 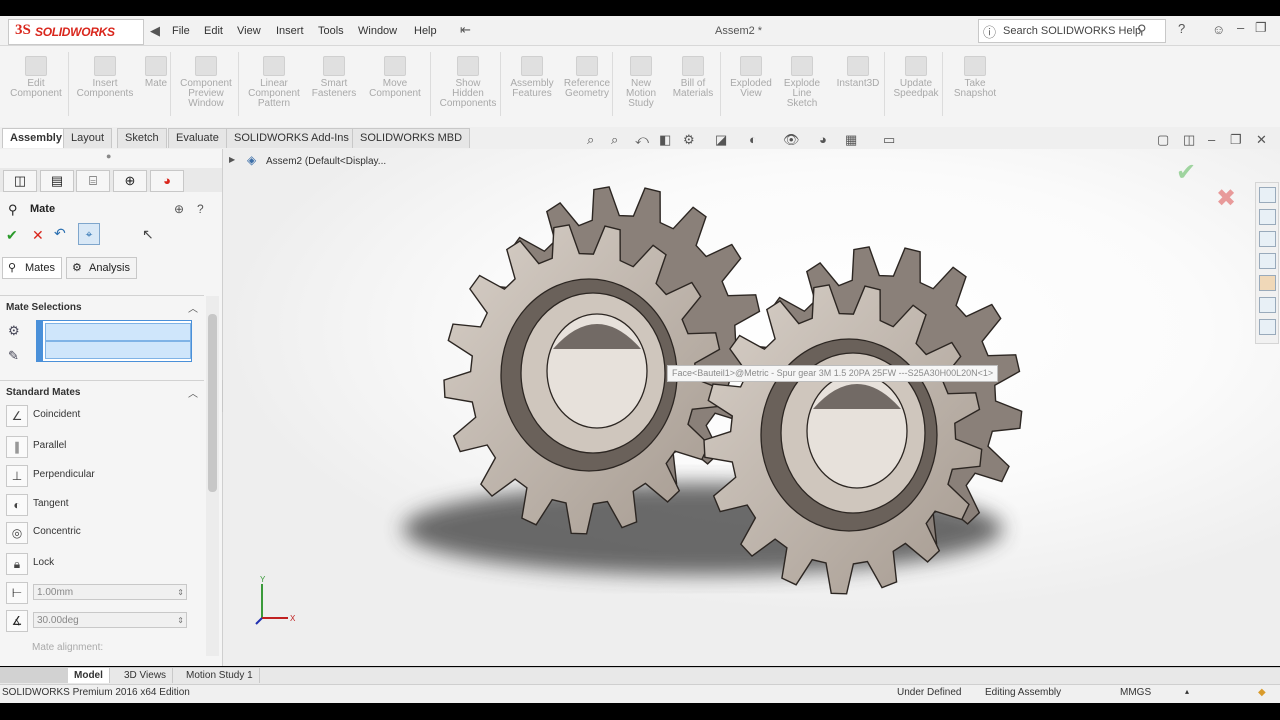 I want to click on search-icon: ⚲, so click(x=1142, y=30).